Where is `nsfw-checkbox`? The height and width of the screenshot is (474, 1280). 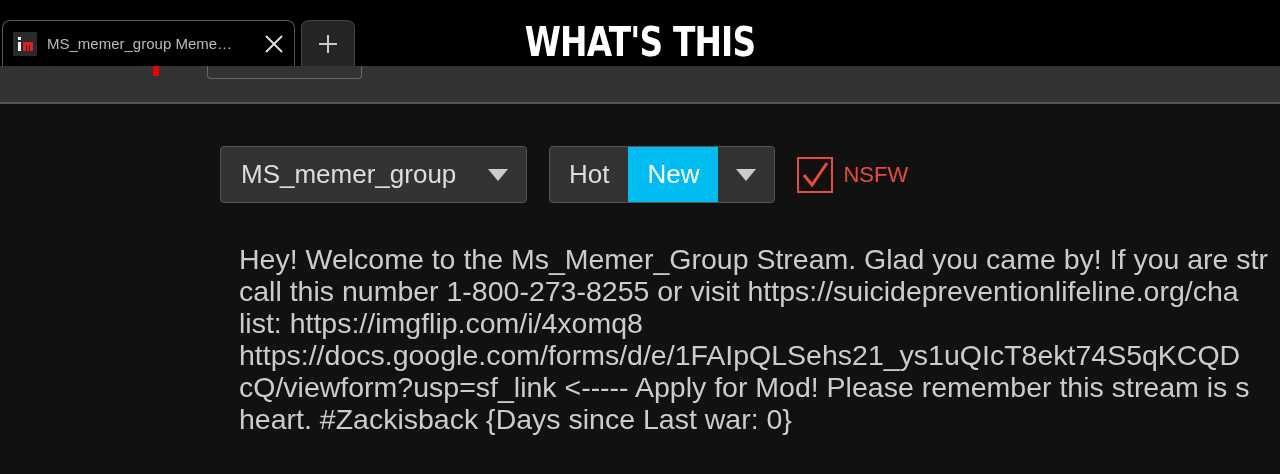
nsfw-checkbox is located at coordinates (815, 174).